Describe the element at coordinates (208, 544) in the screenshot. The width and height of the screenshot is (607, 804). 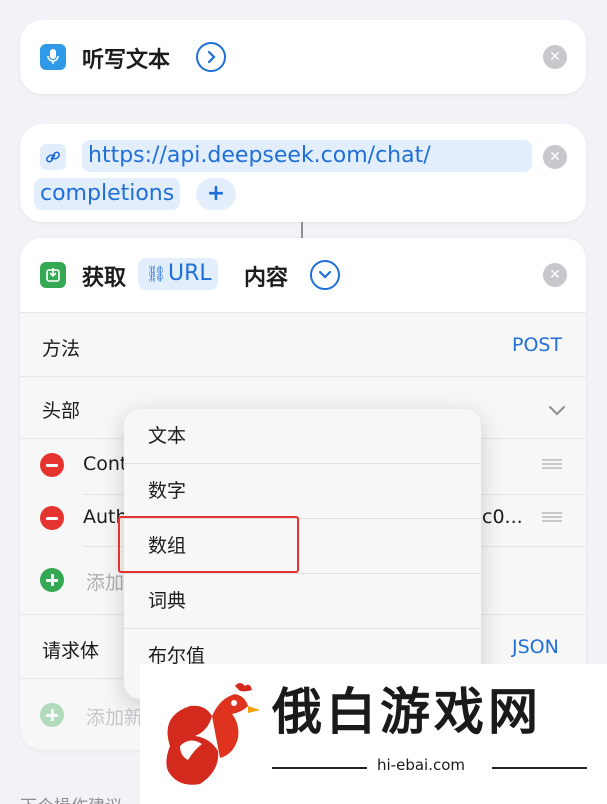
I see `highlight-annotation` at that location.